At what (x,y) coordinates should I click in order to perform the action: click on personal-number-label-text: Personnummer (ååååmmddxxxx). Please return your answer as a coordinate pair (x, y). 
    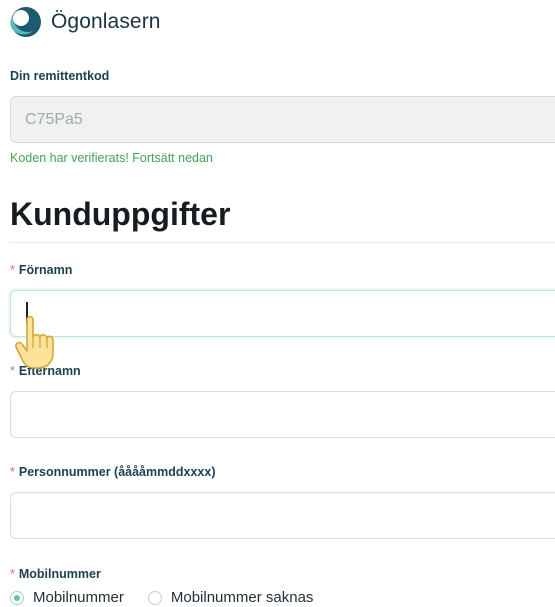
    Looking at the image, I should click on (117, 472).